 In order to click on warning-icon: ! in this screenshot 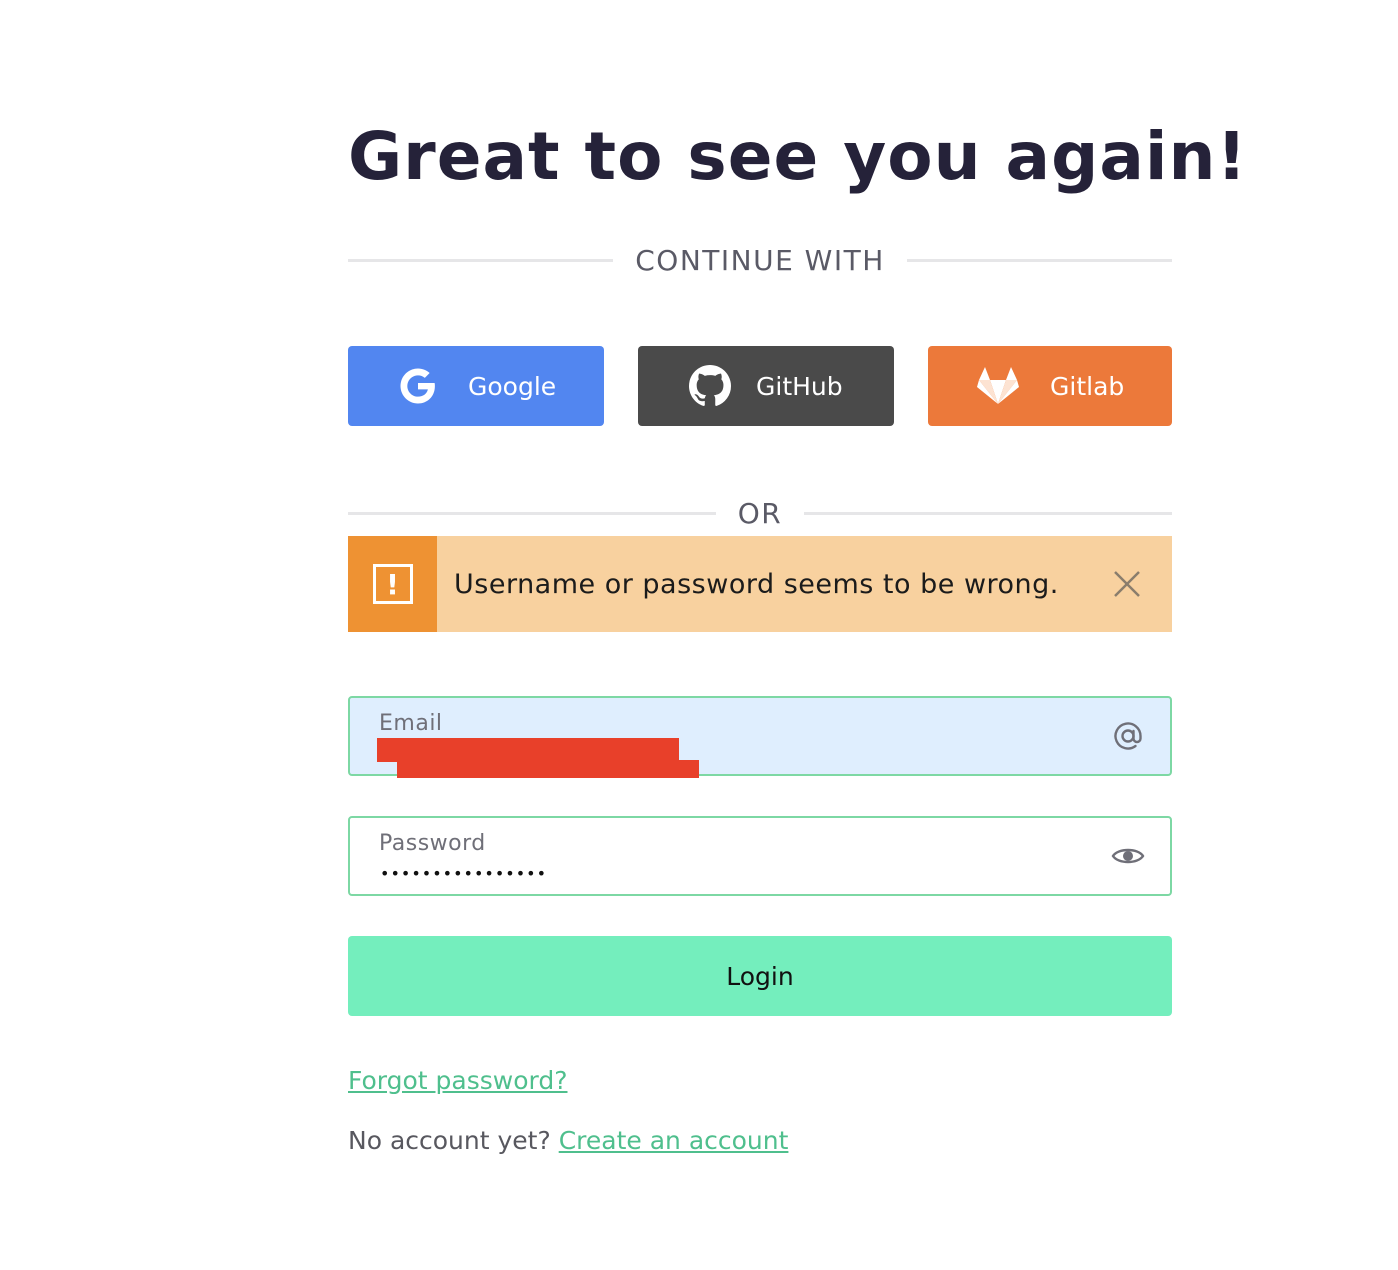, I will do `click(392, 584)`.